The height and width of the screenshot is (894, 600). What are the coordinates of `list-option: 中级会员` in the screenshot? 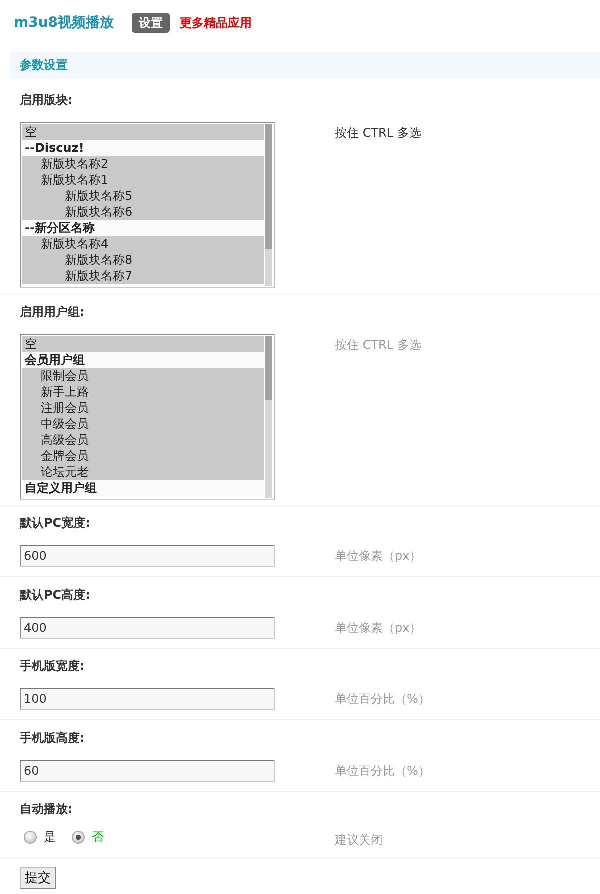 It's located at (143, 424).